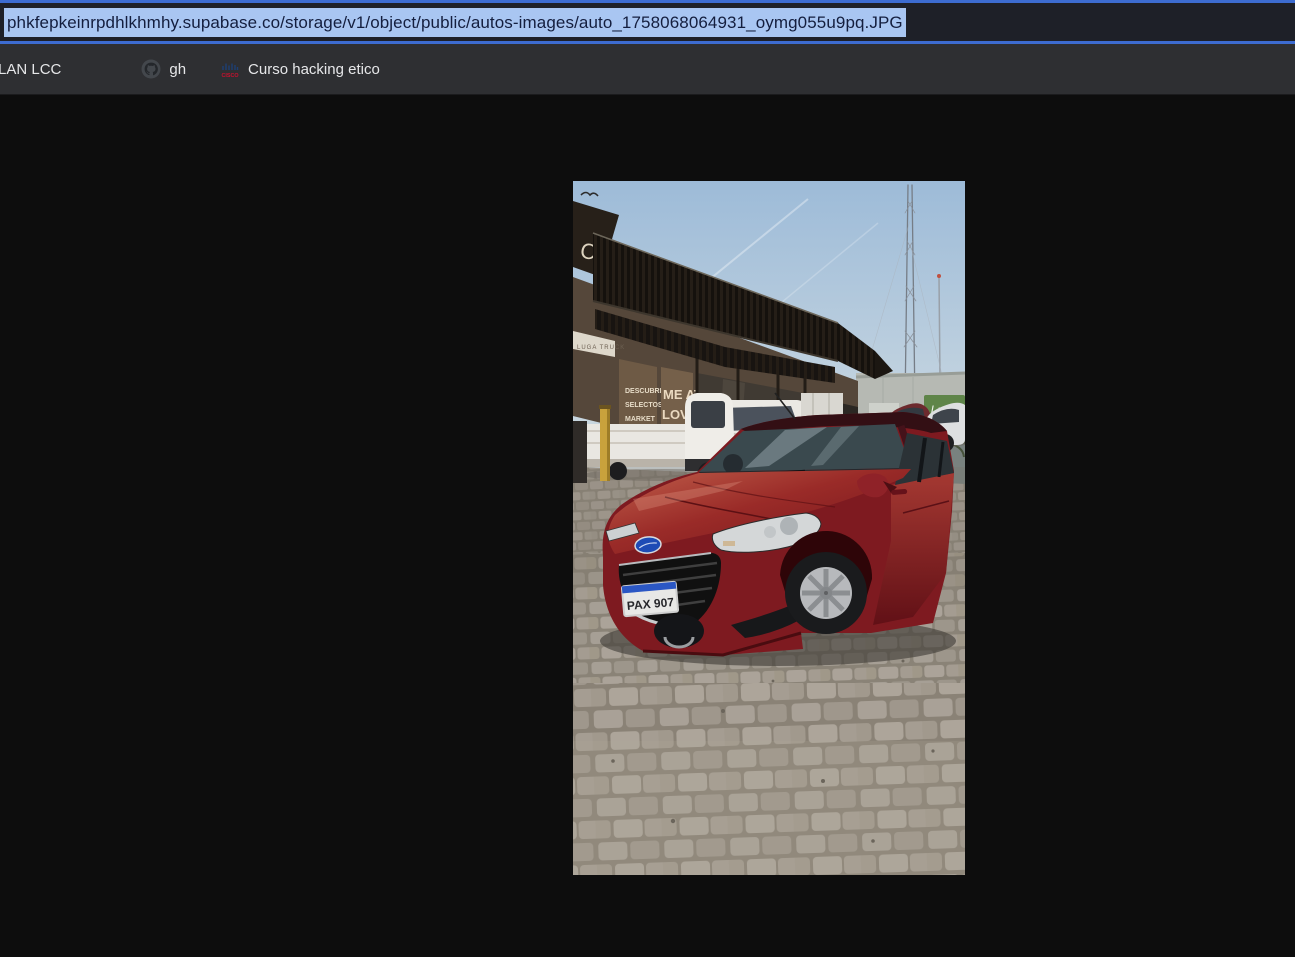 This screenshot has width=1295, height=957. Describe the element at coordinates (178, 69) in the screenshot. I see `bookmark-label: gh` at that location.